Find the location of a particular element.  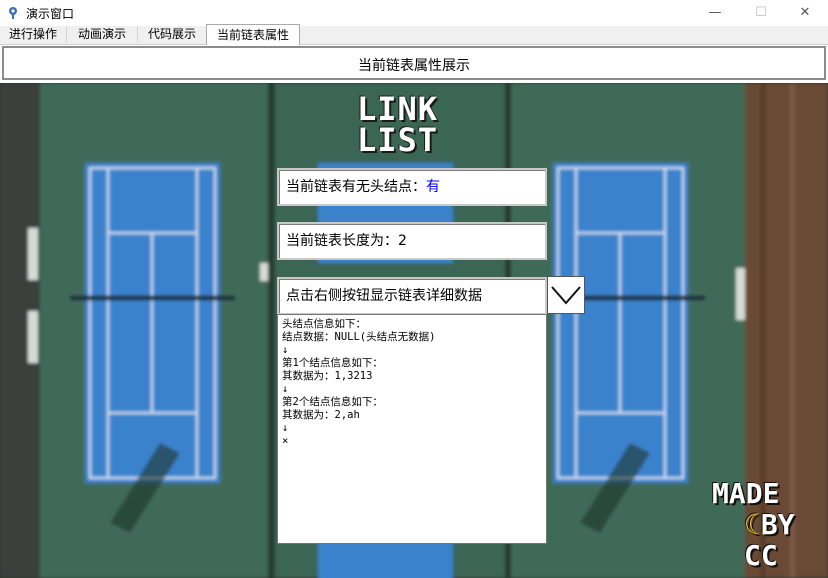

watermark-by: BY is located at coordinates (777, 524).